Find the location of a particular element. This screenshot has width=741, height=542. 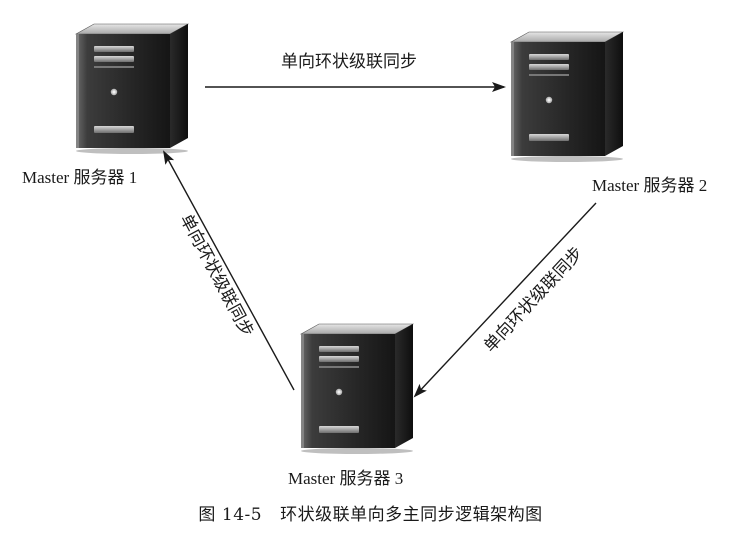

server-1: Master 服务器 1 is located at coordinates (105, 105).